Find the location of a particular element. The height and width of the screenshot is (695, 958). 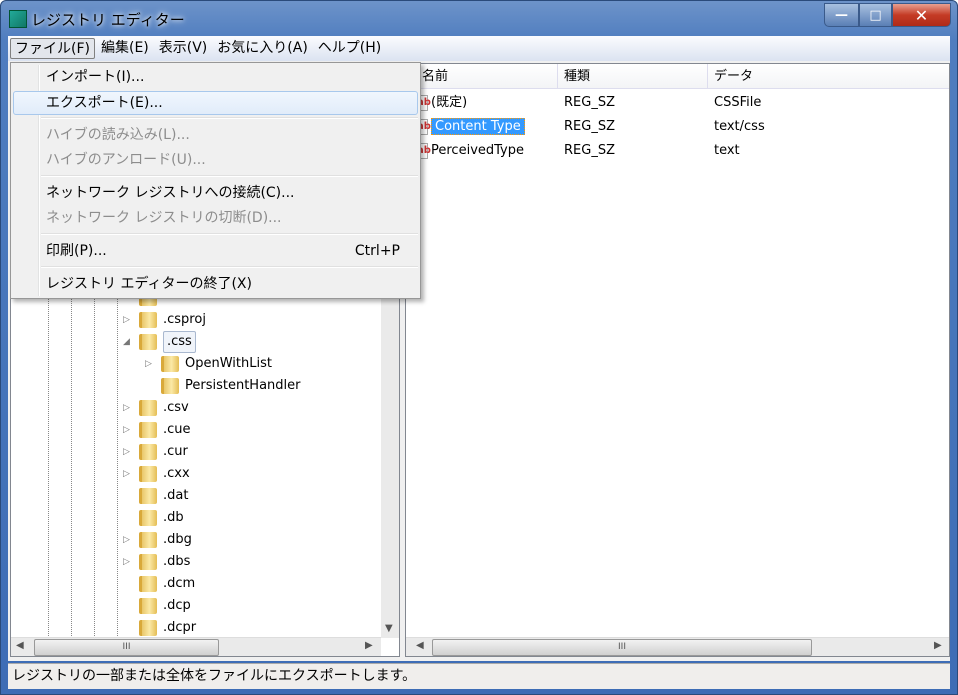

tree-item-label: .db is located at coordinates (173, 517).